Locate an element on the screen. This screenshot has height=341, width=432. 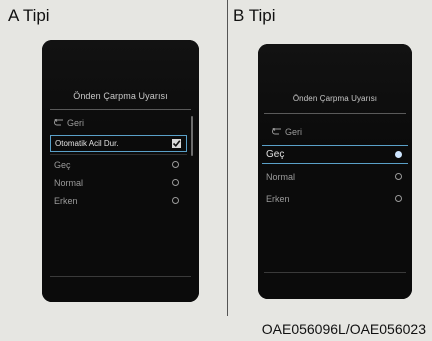
radio-checked is located at coordinates (398, 154).